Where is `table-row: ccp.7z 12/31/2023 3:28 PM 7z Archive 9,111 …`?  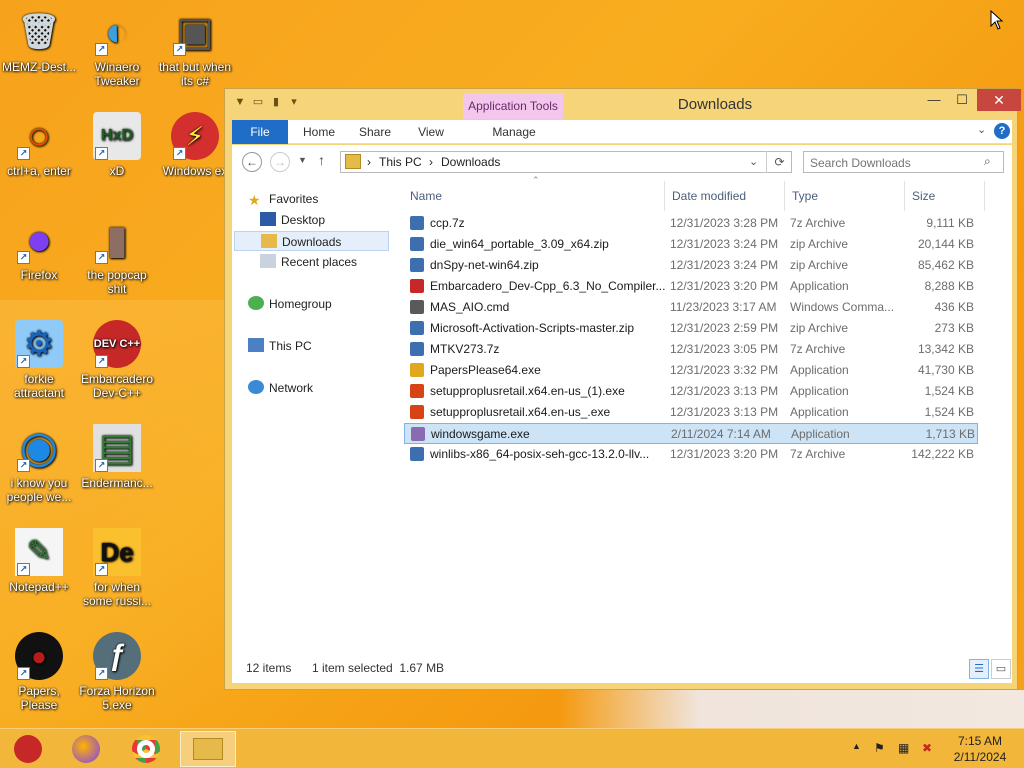
table-row: ccp.7z 12/31/2023 3:28 PM 7z Archive 9,111 … is located at coordinates (691, 223).